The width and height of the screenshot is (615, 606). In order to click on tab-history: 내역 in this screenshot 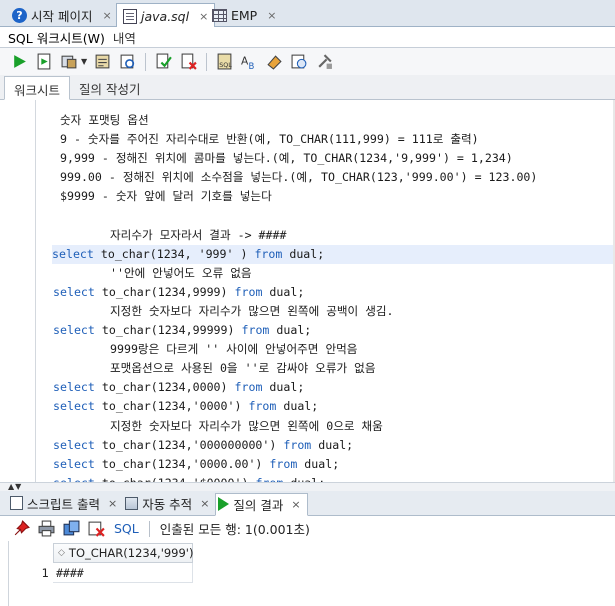, I will do `click(124, 37)`.